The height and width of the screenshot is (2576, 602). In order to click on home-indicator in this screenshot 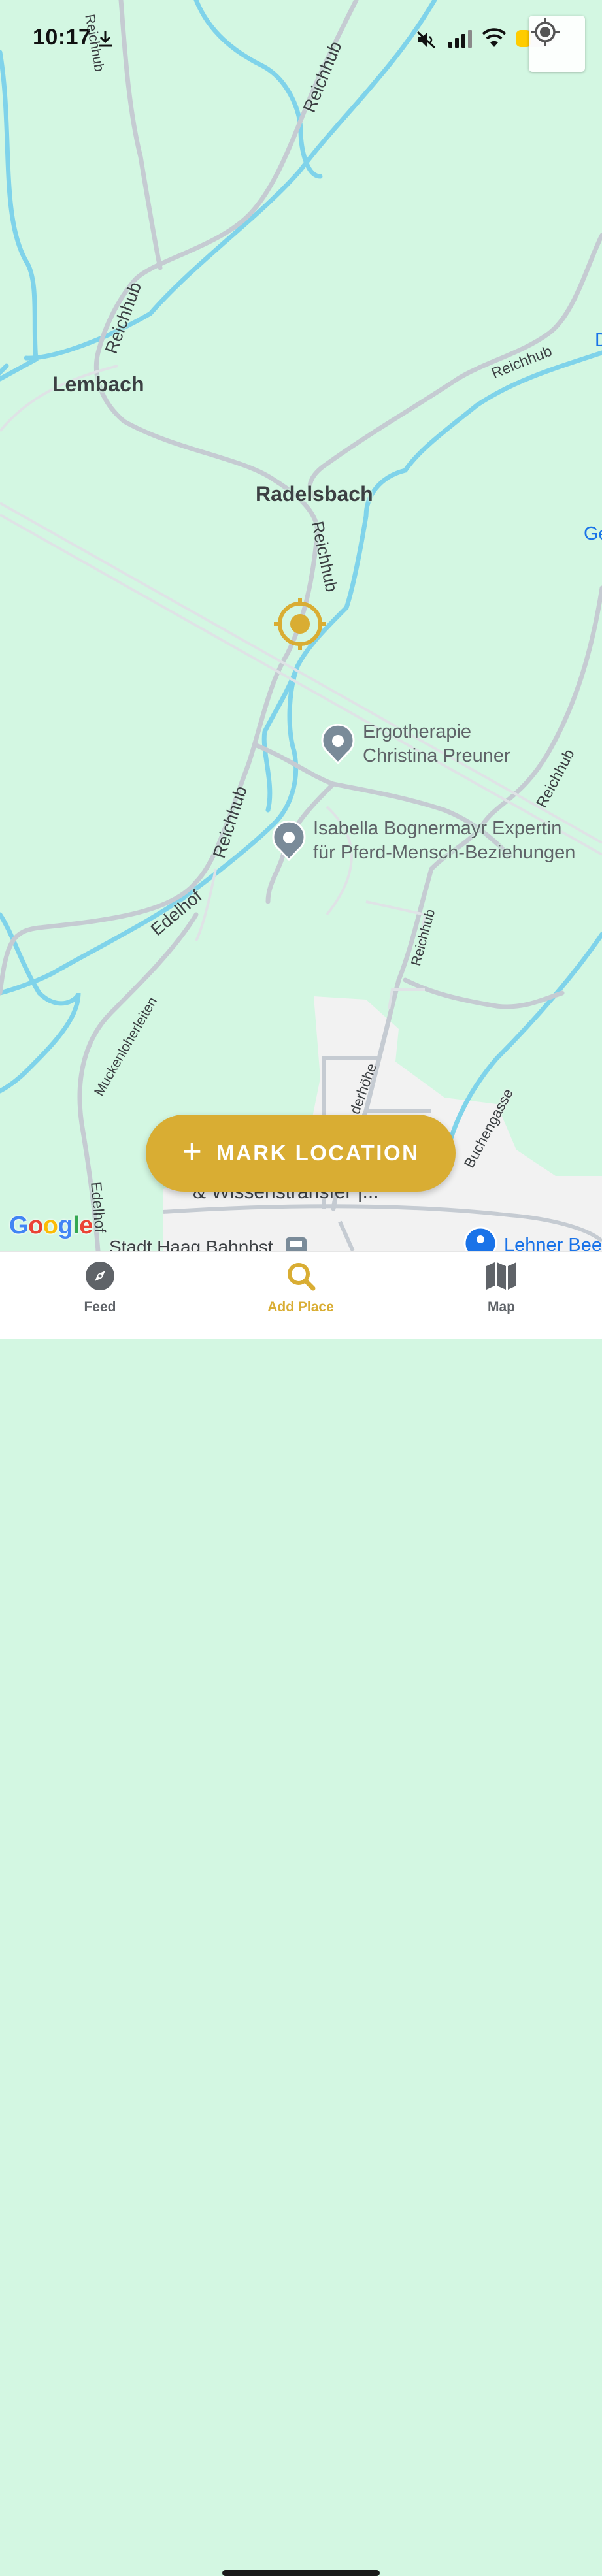, I will do `click(301, 2573)`.